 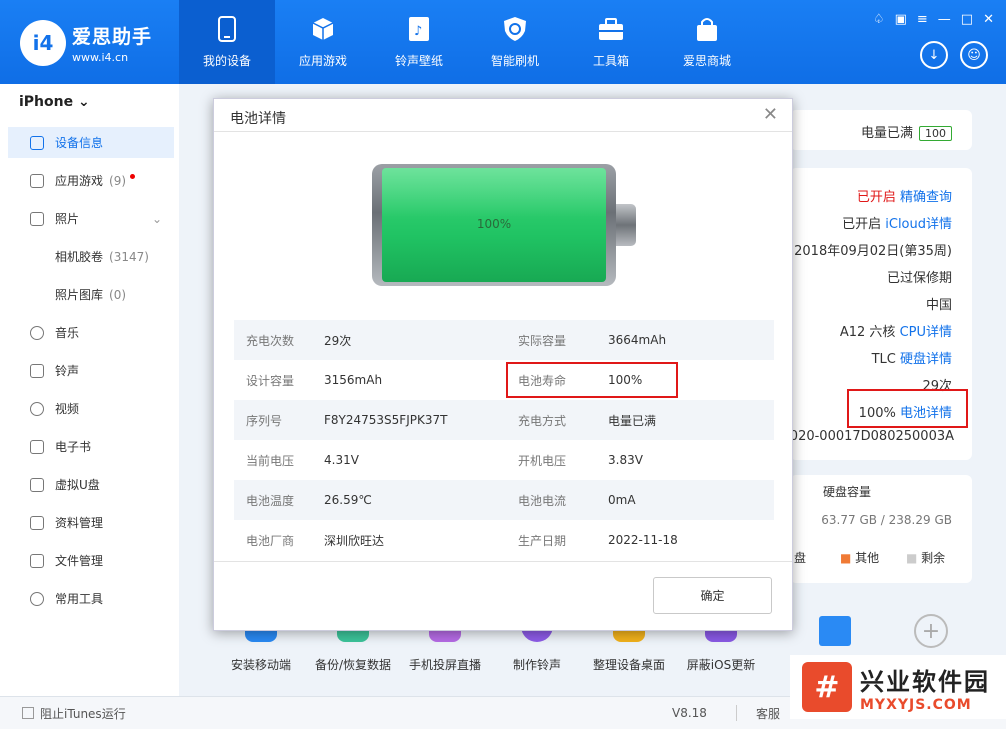 What do you see at coordinates (637, 340) in the screenshot?
I see `row-value: 3664mAh` at bounding box center [637, 340].